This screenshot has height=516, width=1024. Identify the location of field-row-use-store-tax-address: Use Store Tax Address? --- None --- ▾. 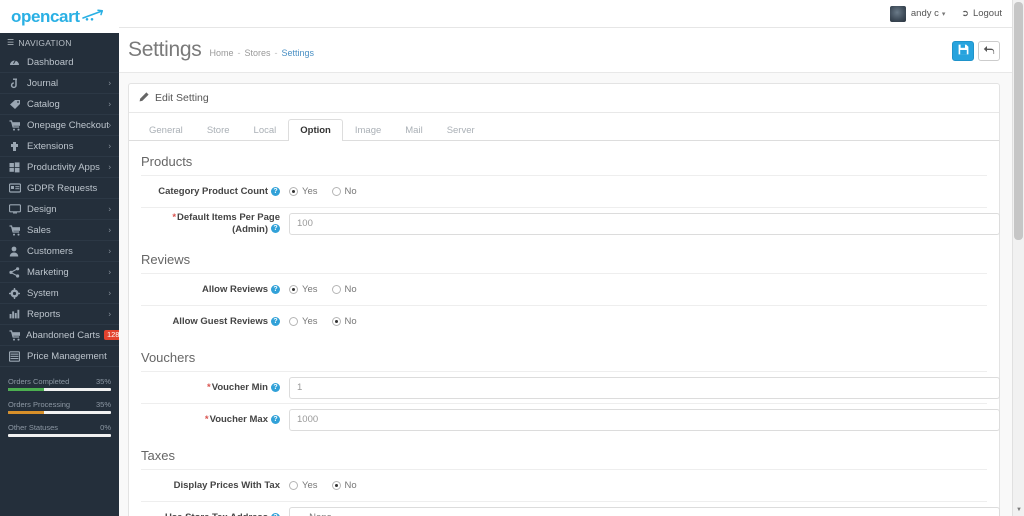
(570, 508).